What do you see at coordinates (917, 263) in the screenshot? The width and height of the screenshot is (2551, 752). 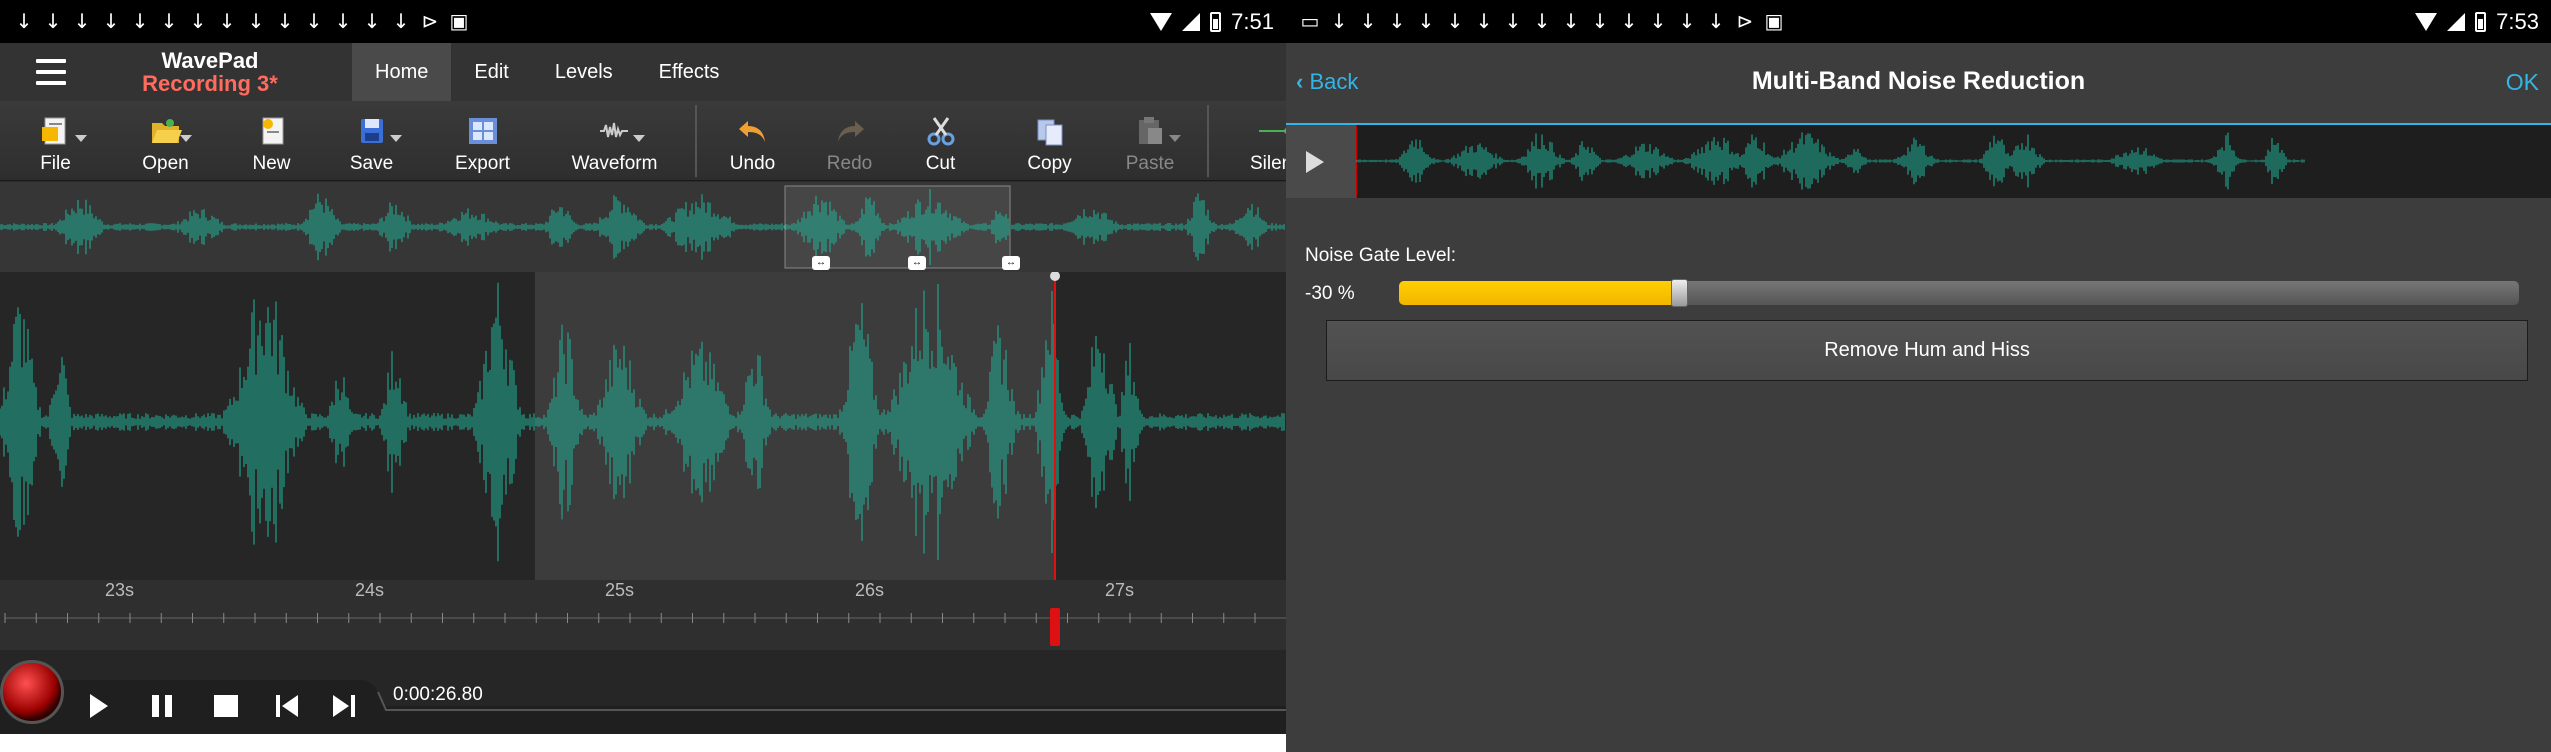 I see `overview-handle-center: ↔` at bounding box center [917, 263].